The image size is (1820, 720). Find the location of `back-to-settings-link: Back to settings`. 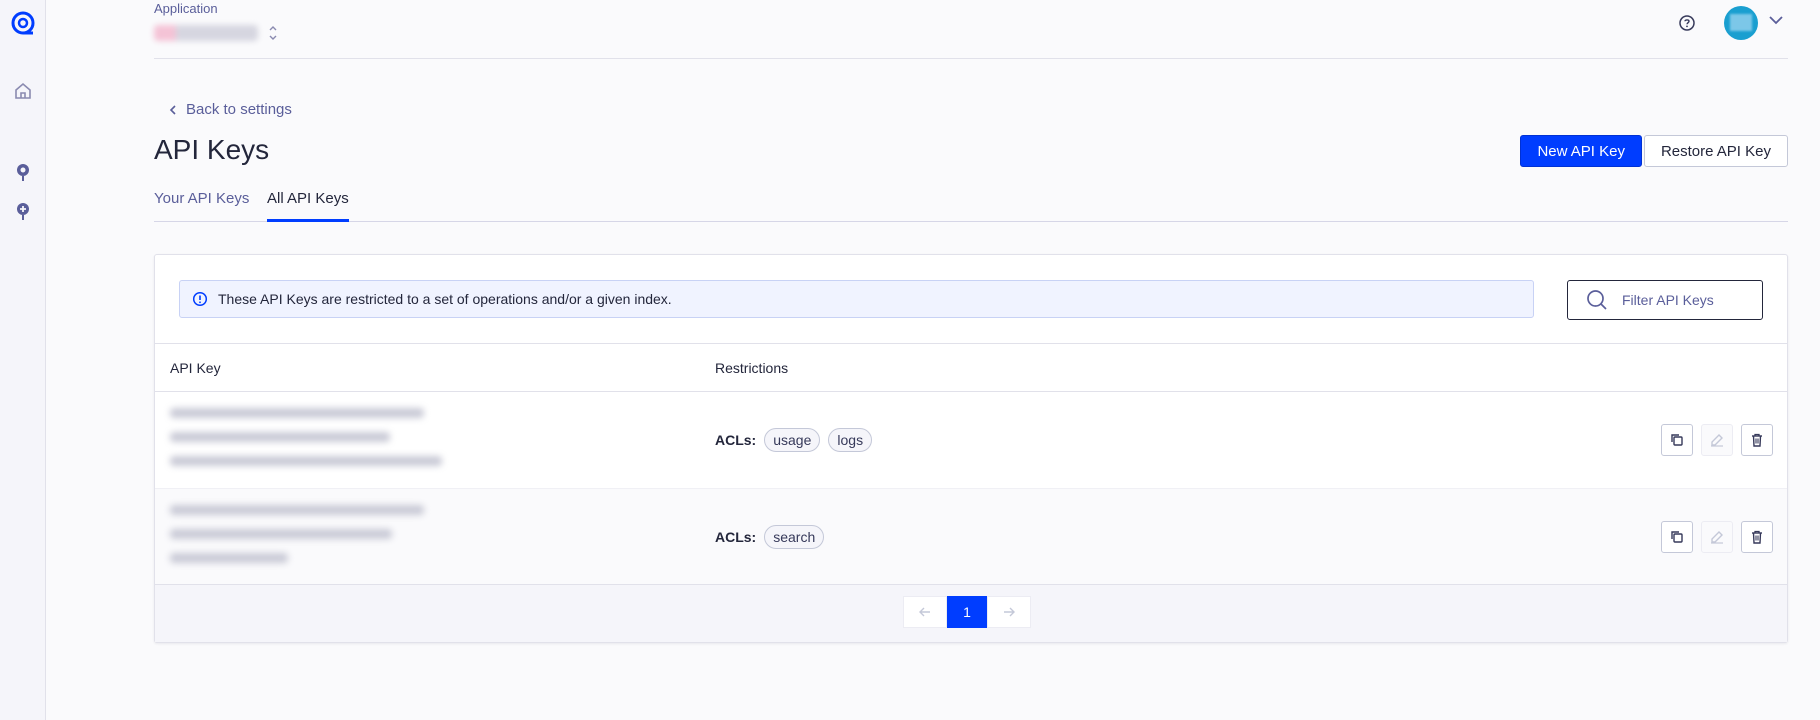

back-to-settings-link: Back to settings is located at coordinates (230, 109).